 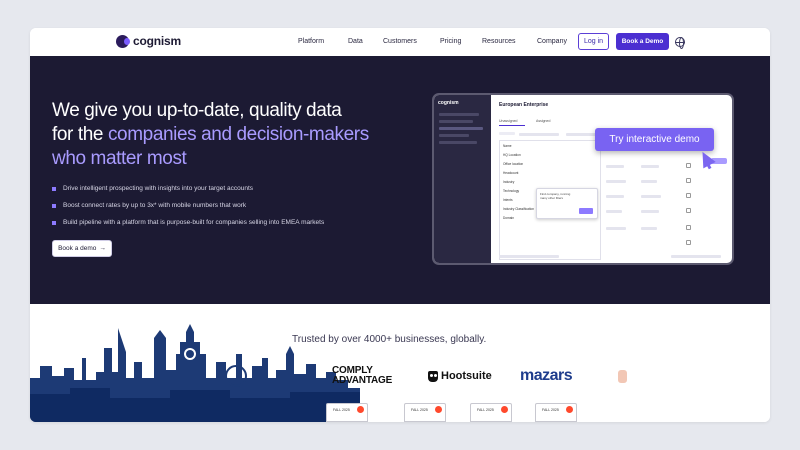 I want to click on mockup-filter-chip, so click(x=507, y=133).